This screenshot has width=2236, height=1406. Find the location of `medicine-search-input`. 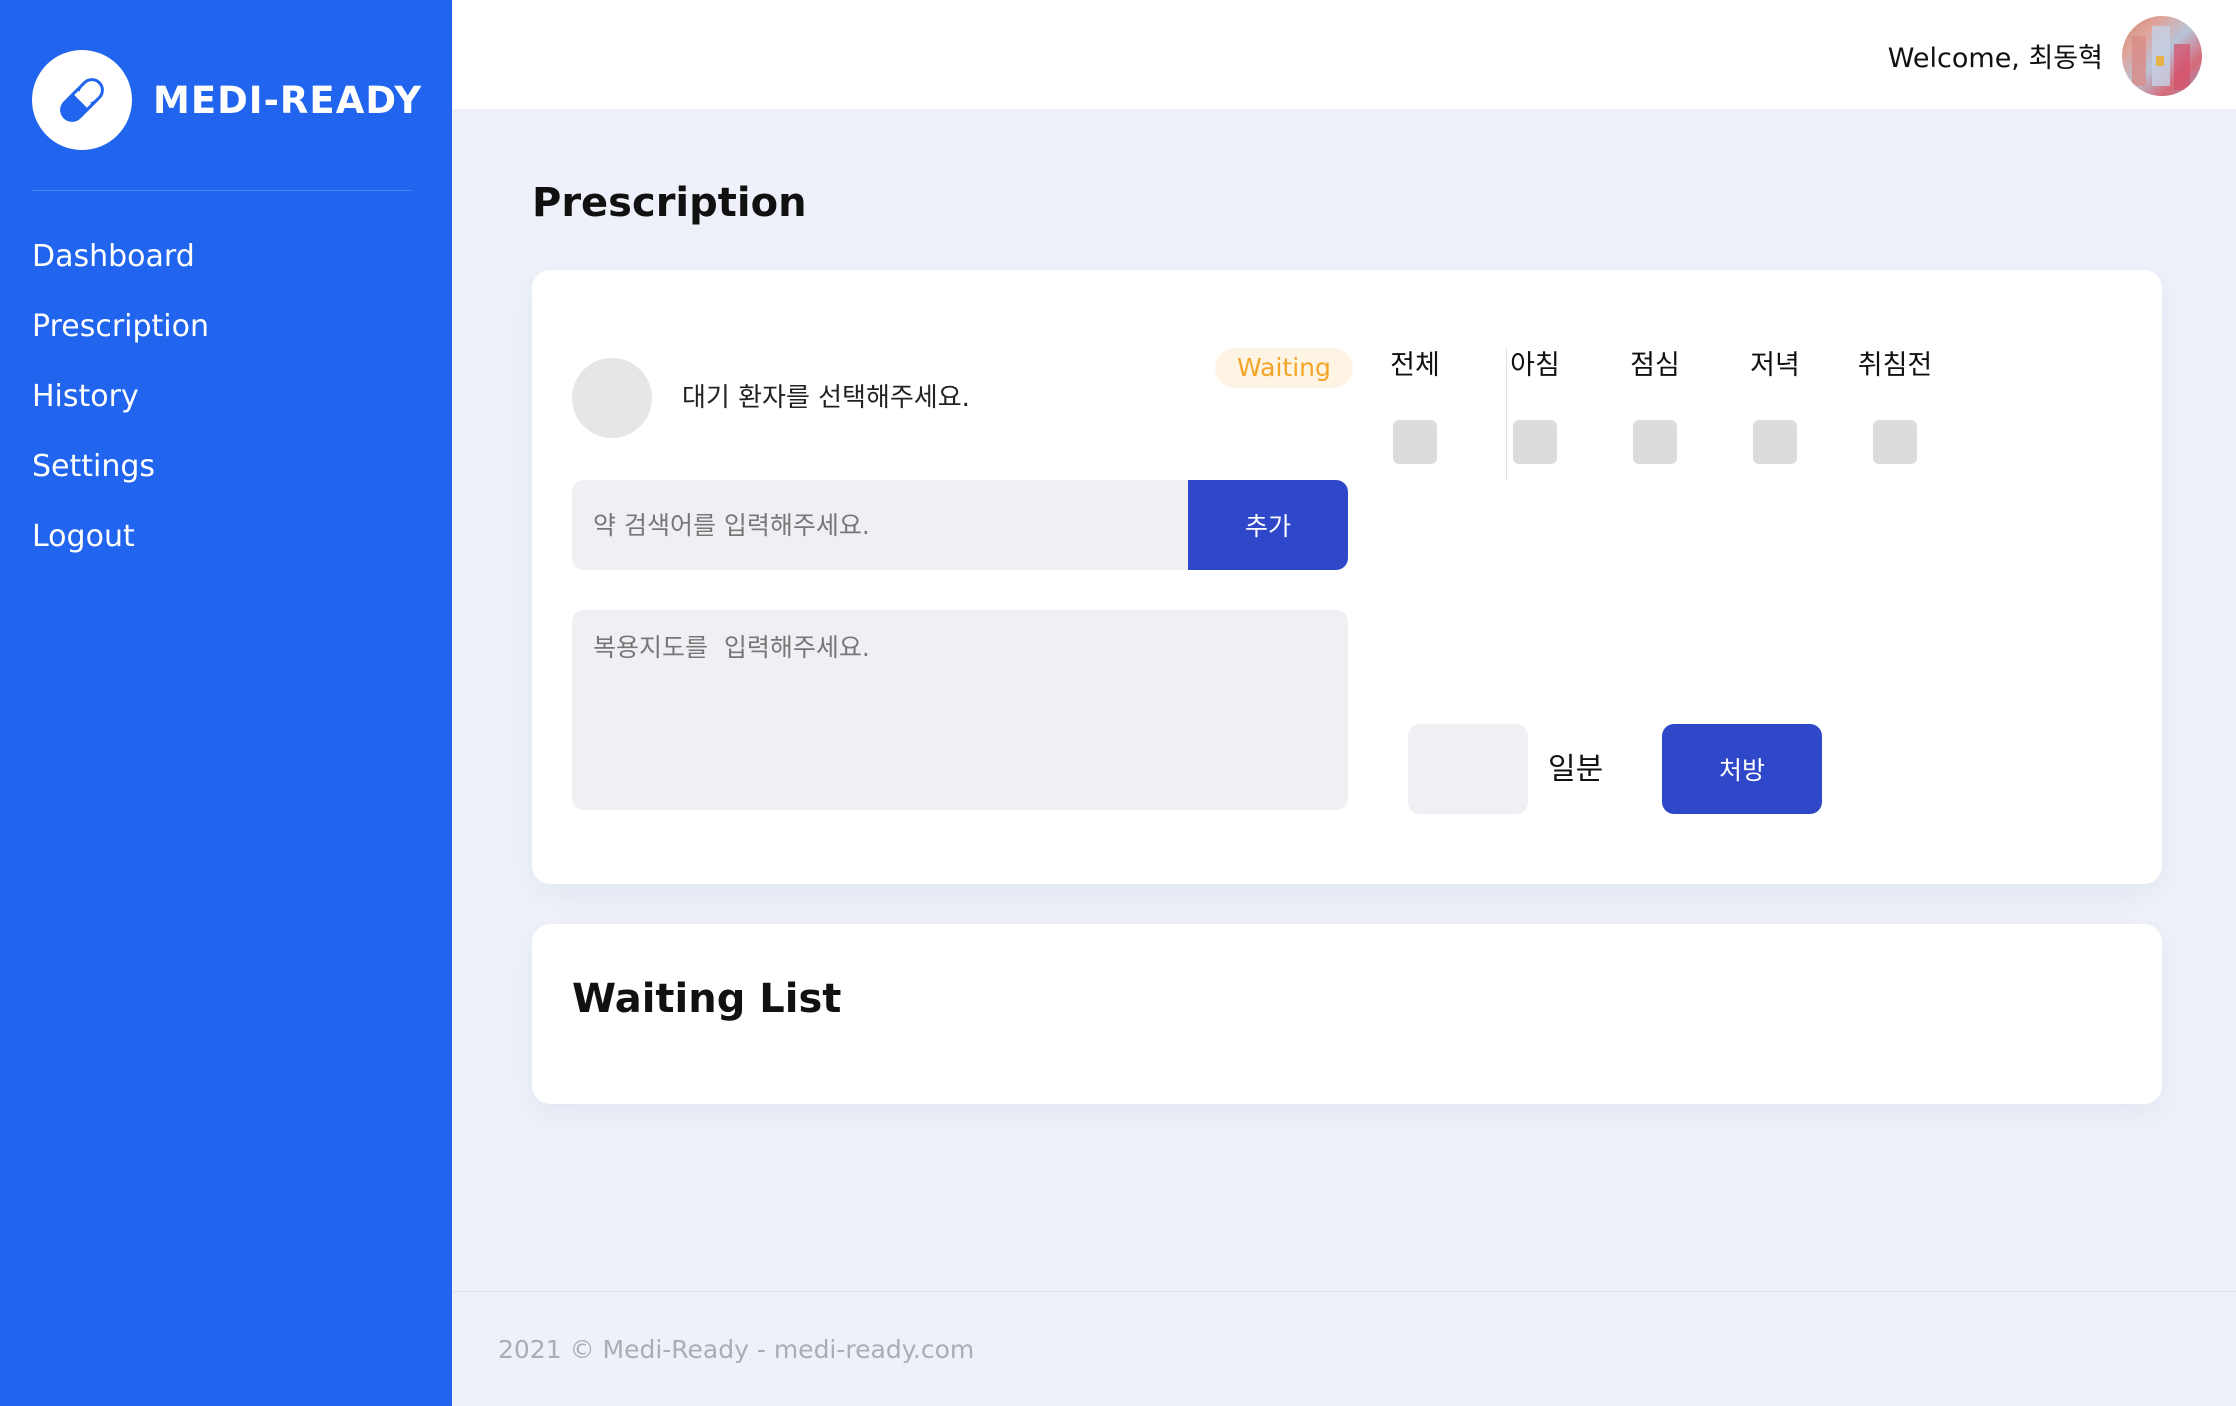

medicine-search-input is located at coordinates (880, 525).